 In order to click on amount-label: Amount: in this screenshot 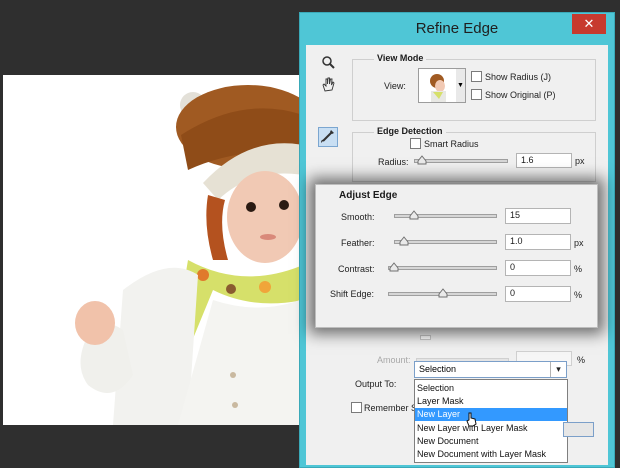, I will do `click(394, 360)`.